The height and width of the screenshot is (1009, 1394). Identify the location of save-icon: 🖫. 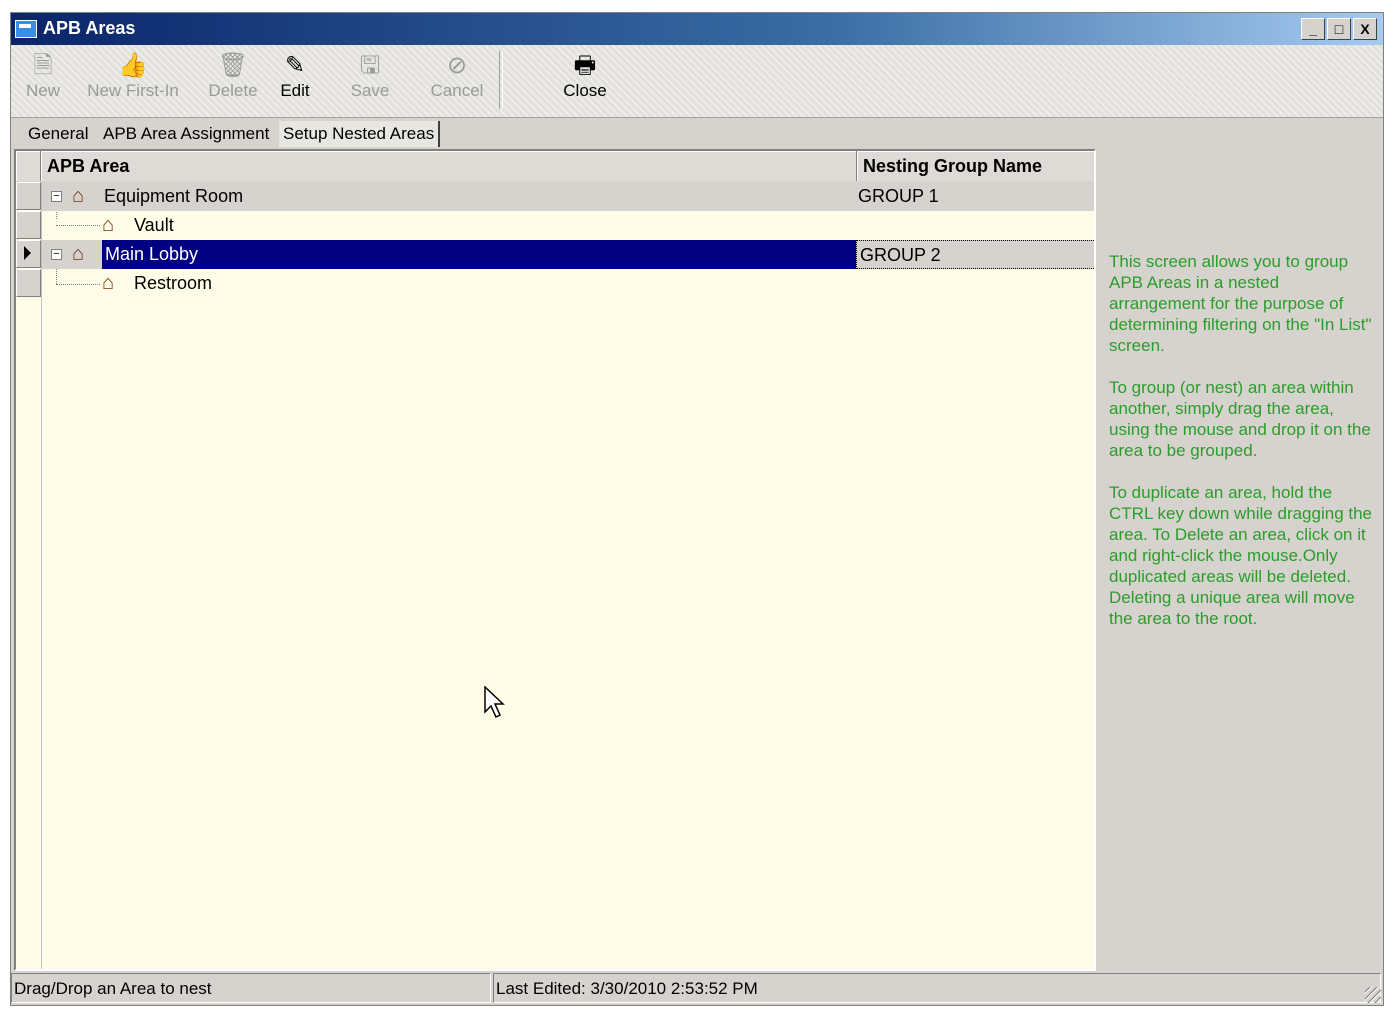
(370, 65).